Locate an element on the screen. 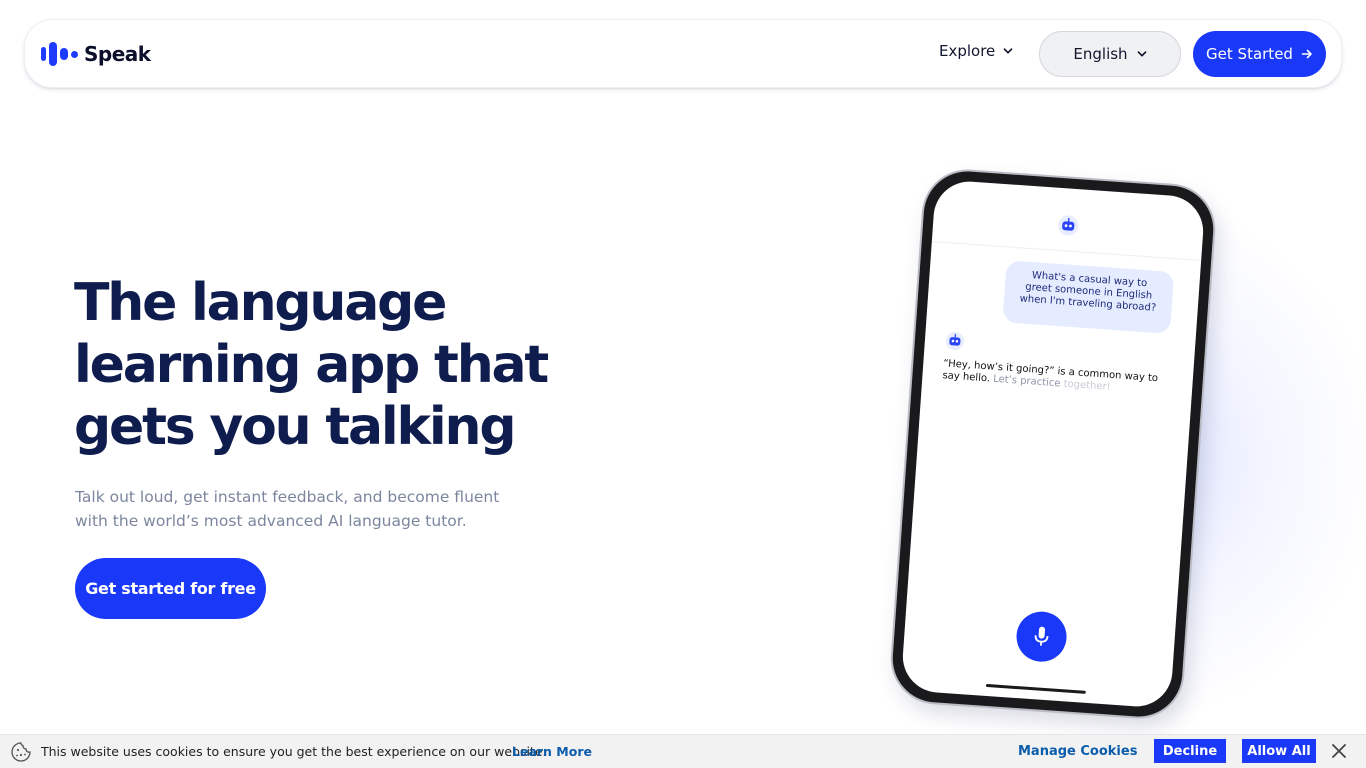  explore-menu: Explore is located at coordinates (976, 51).